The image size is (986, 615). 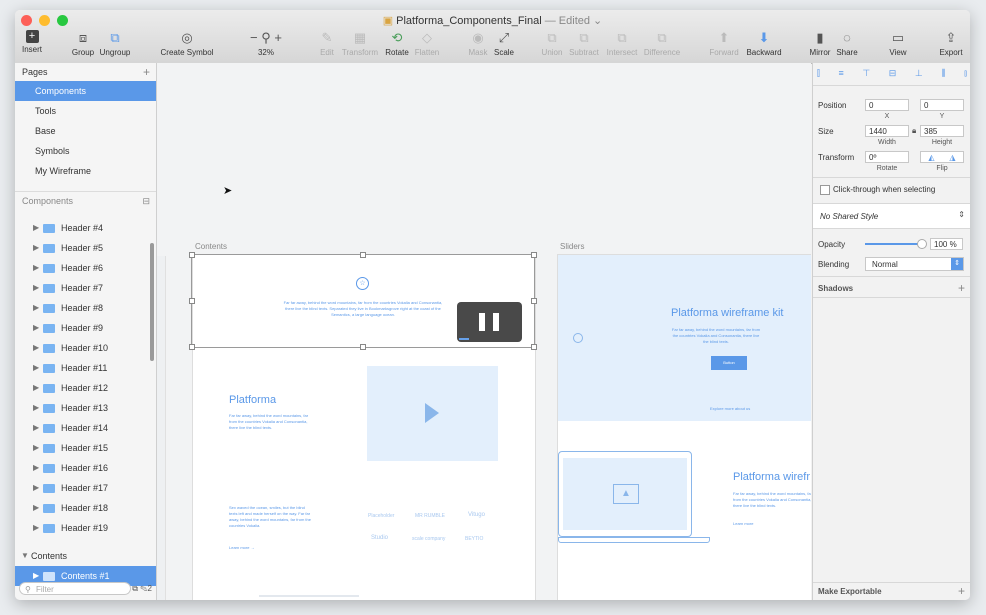 What do you see at coordinates (961, 288) in the screenshot?
I see `add-shadow-icon: +` at bounding box center [961, 288].